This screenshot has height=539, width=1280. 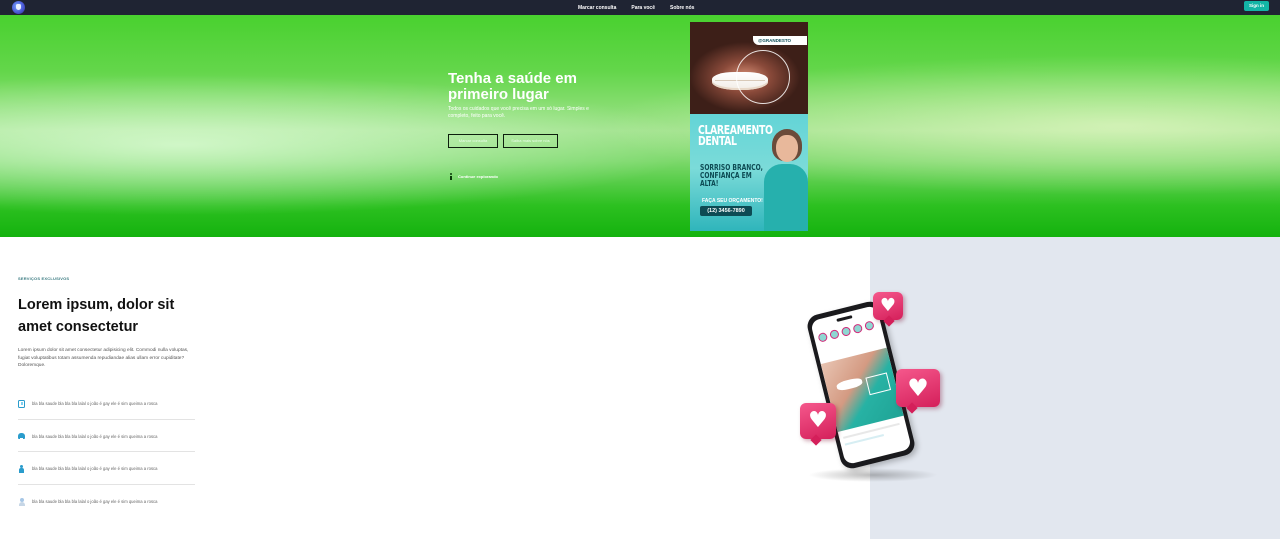 I want to click on saiba-mais-button: Saiba mais sobre nós, so click(x=530, y=141).